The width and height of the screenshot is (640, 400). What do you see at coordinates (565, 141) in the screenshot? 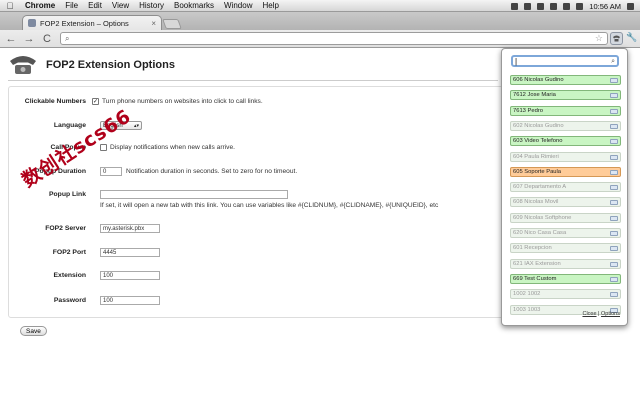
I see `extension-item: 603 Video Telefono` at bounding box center [565, 141].